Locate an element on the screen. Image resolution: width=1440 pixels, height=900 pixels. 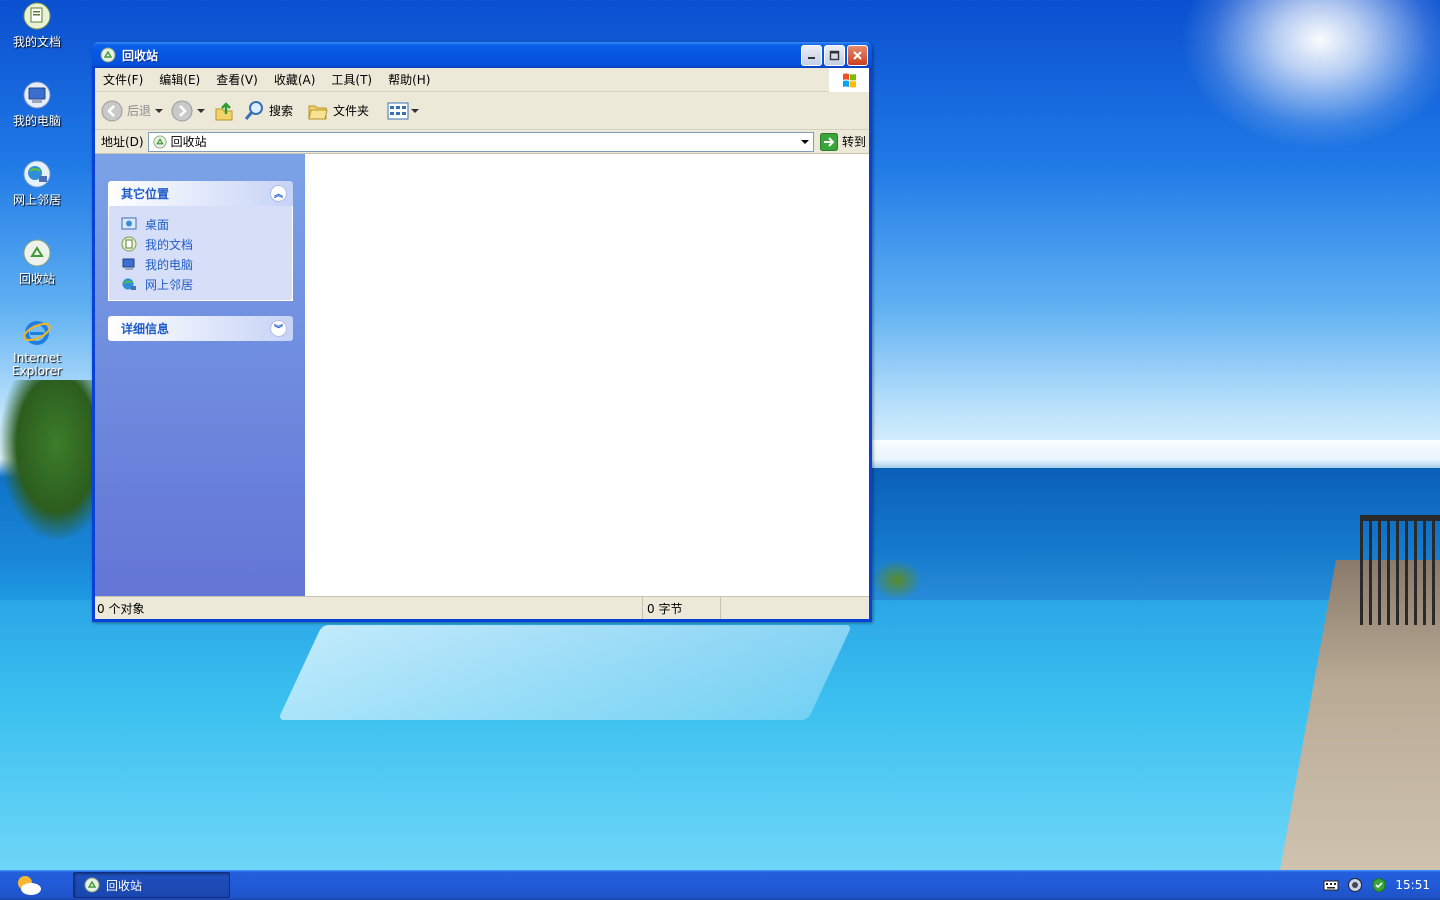
address-label: 地址(D) is located at coordinates (122, 142).